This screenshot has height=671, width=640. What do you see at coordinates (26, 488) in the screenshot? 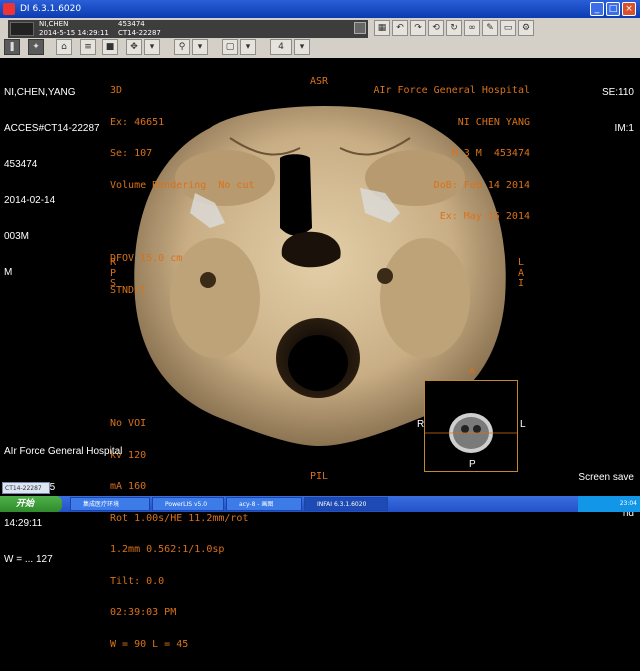
I see `accession-tooltip: CT14-22287` at bounding box center [26, 488].